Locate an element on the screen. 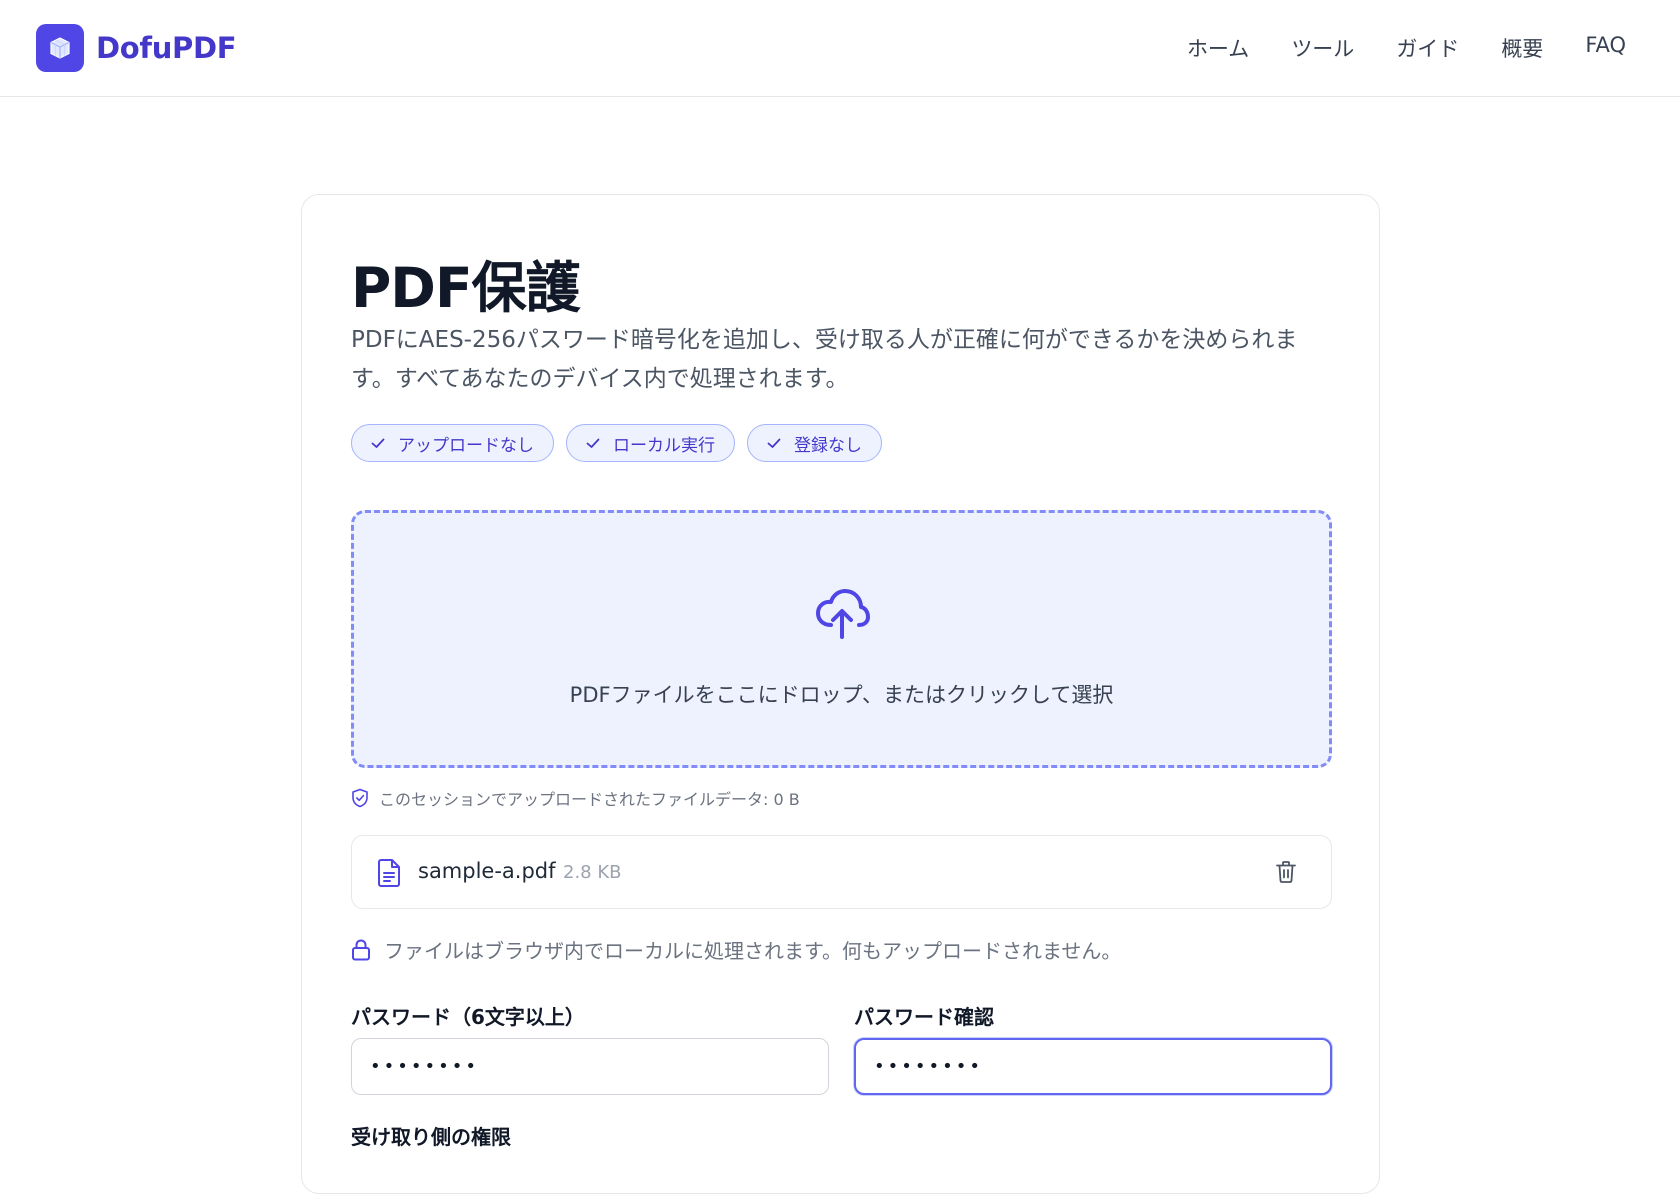 The image size is (1680, 1194). file-text-icon is located at coordinates (389, 875).